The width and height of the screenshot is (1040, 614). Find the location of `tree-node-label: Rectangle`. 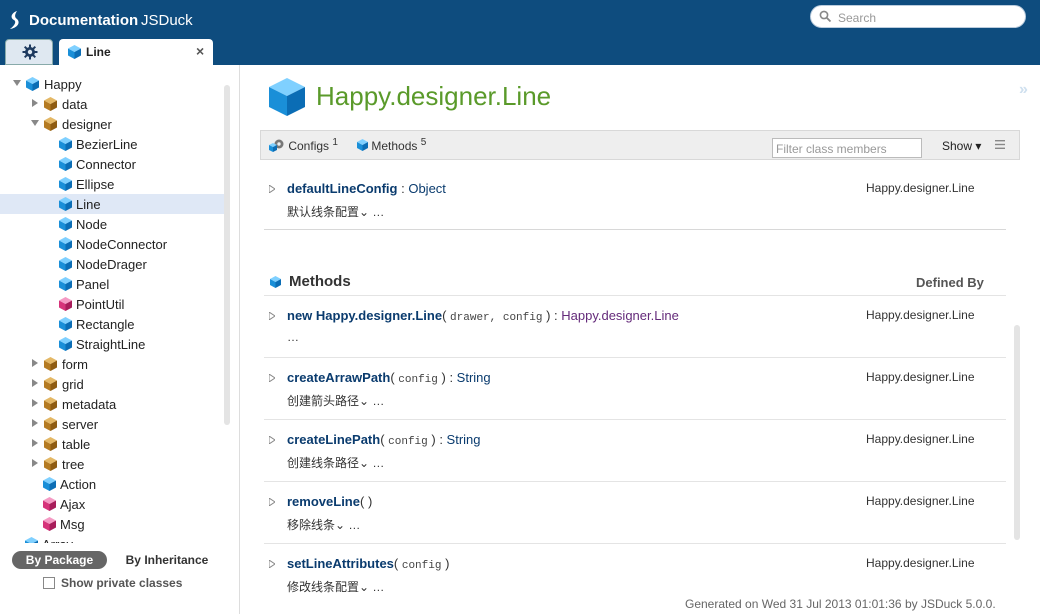

tree-node-label: Rectangle is located at coordinates (105, 324).